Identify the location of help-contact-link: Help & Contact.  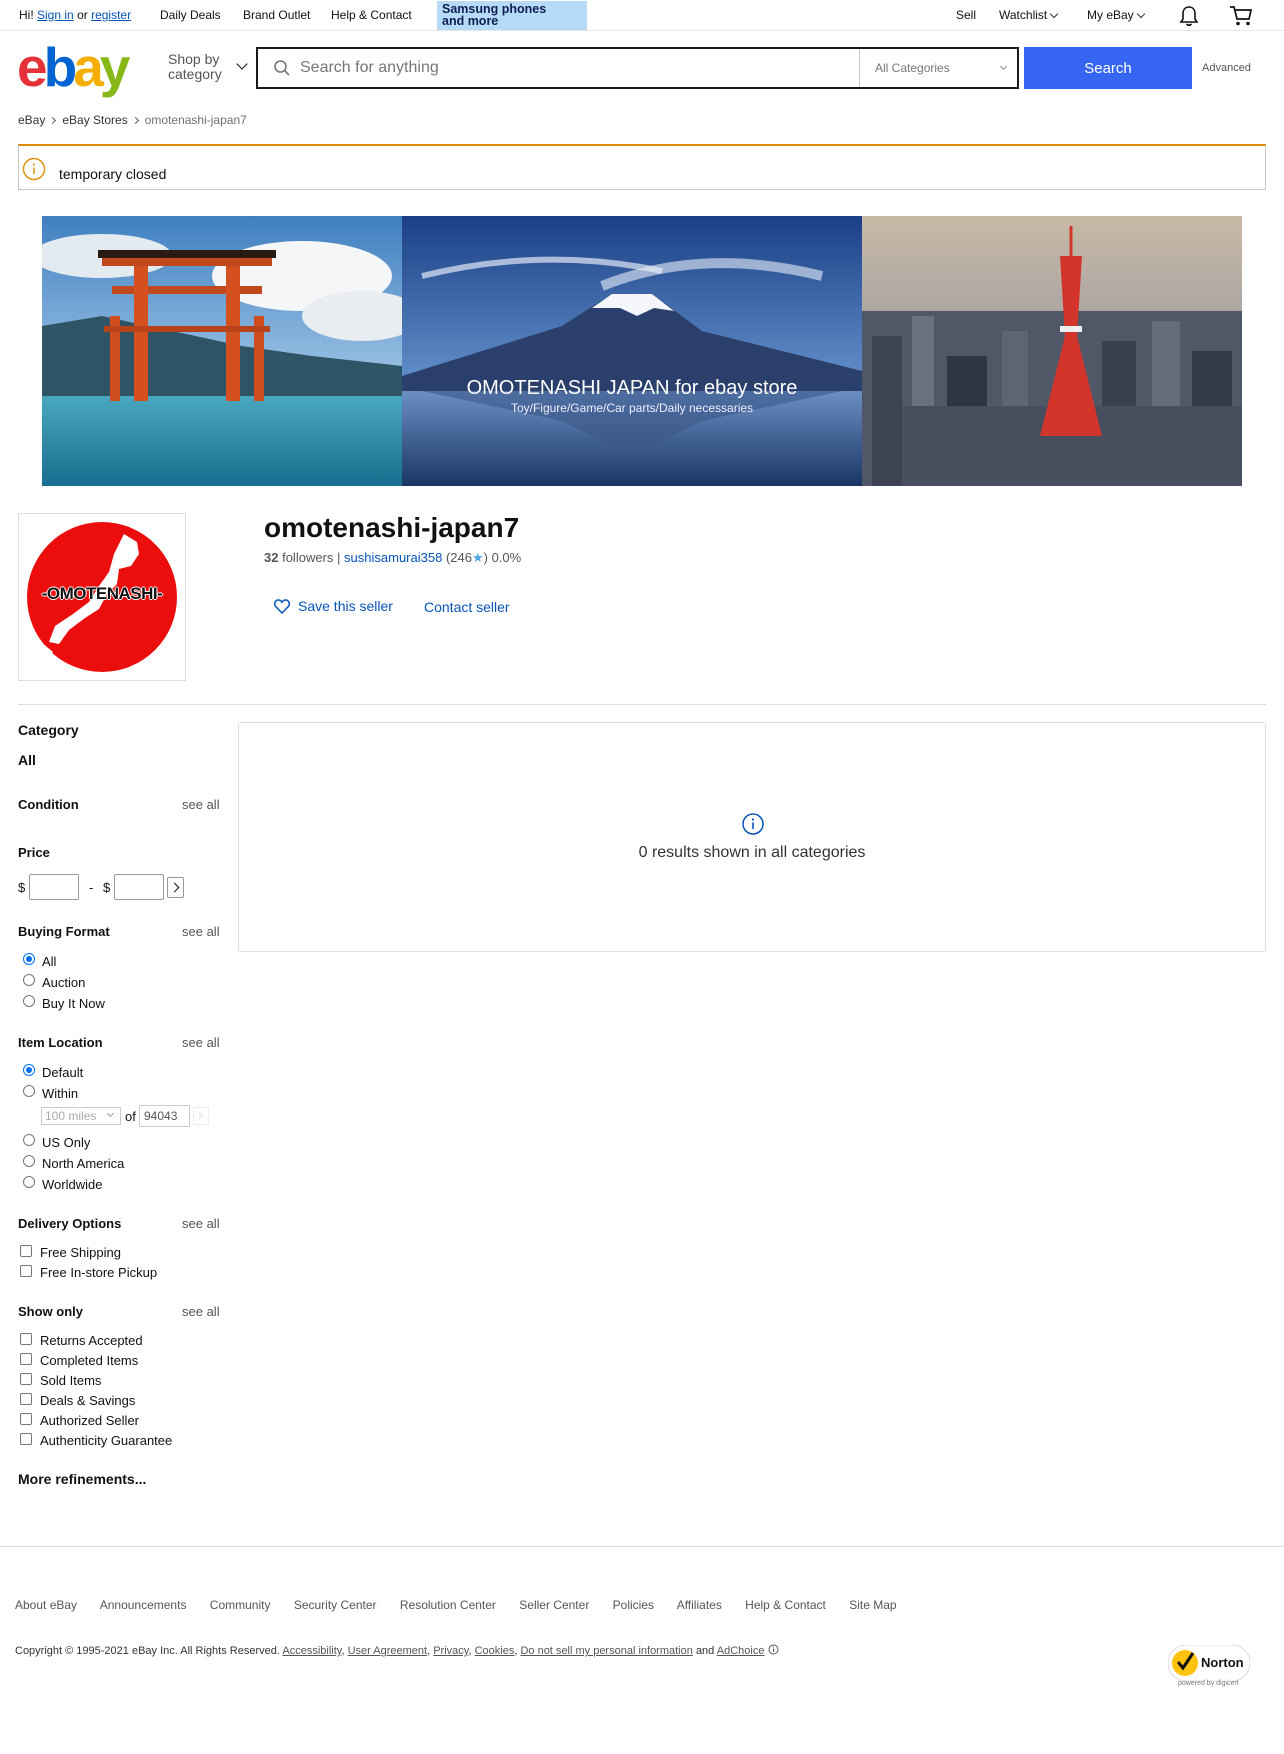
(371, 15).